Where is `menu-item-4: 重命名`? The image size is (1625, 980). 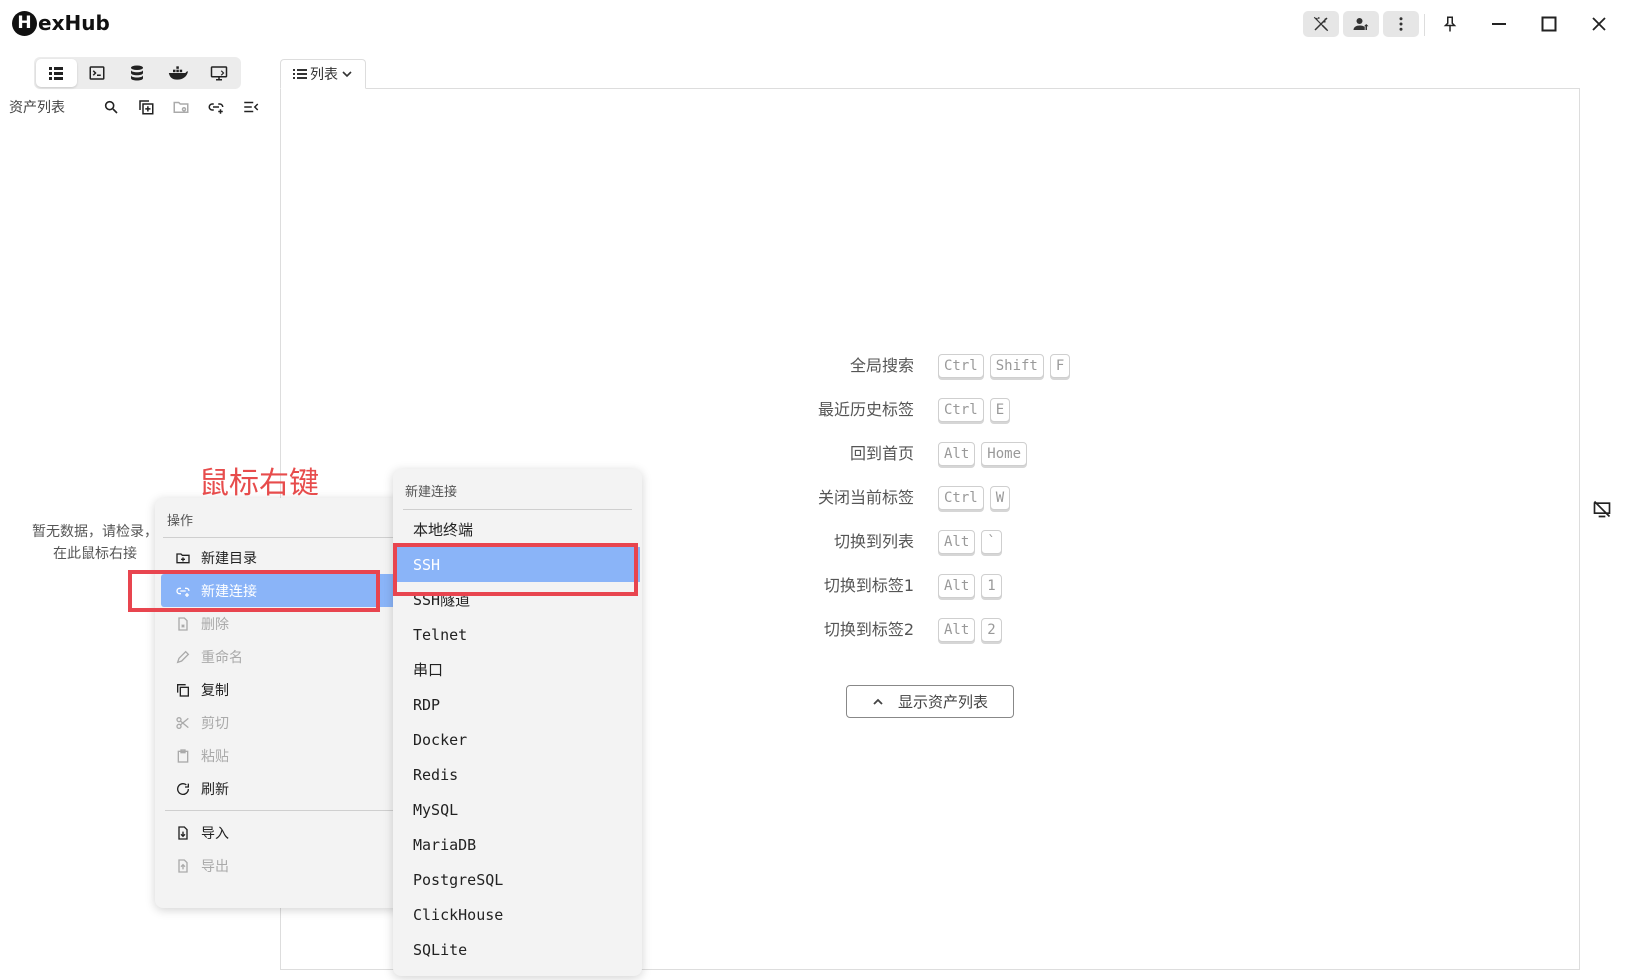 menu-item-4: 重命名 is located at coordinates (280, 656).